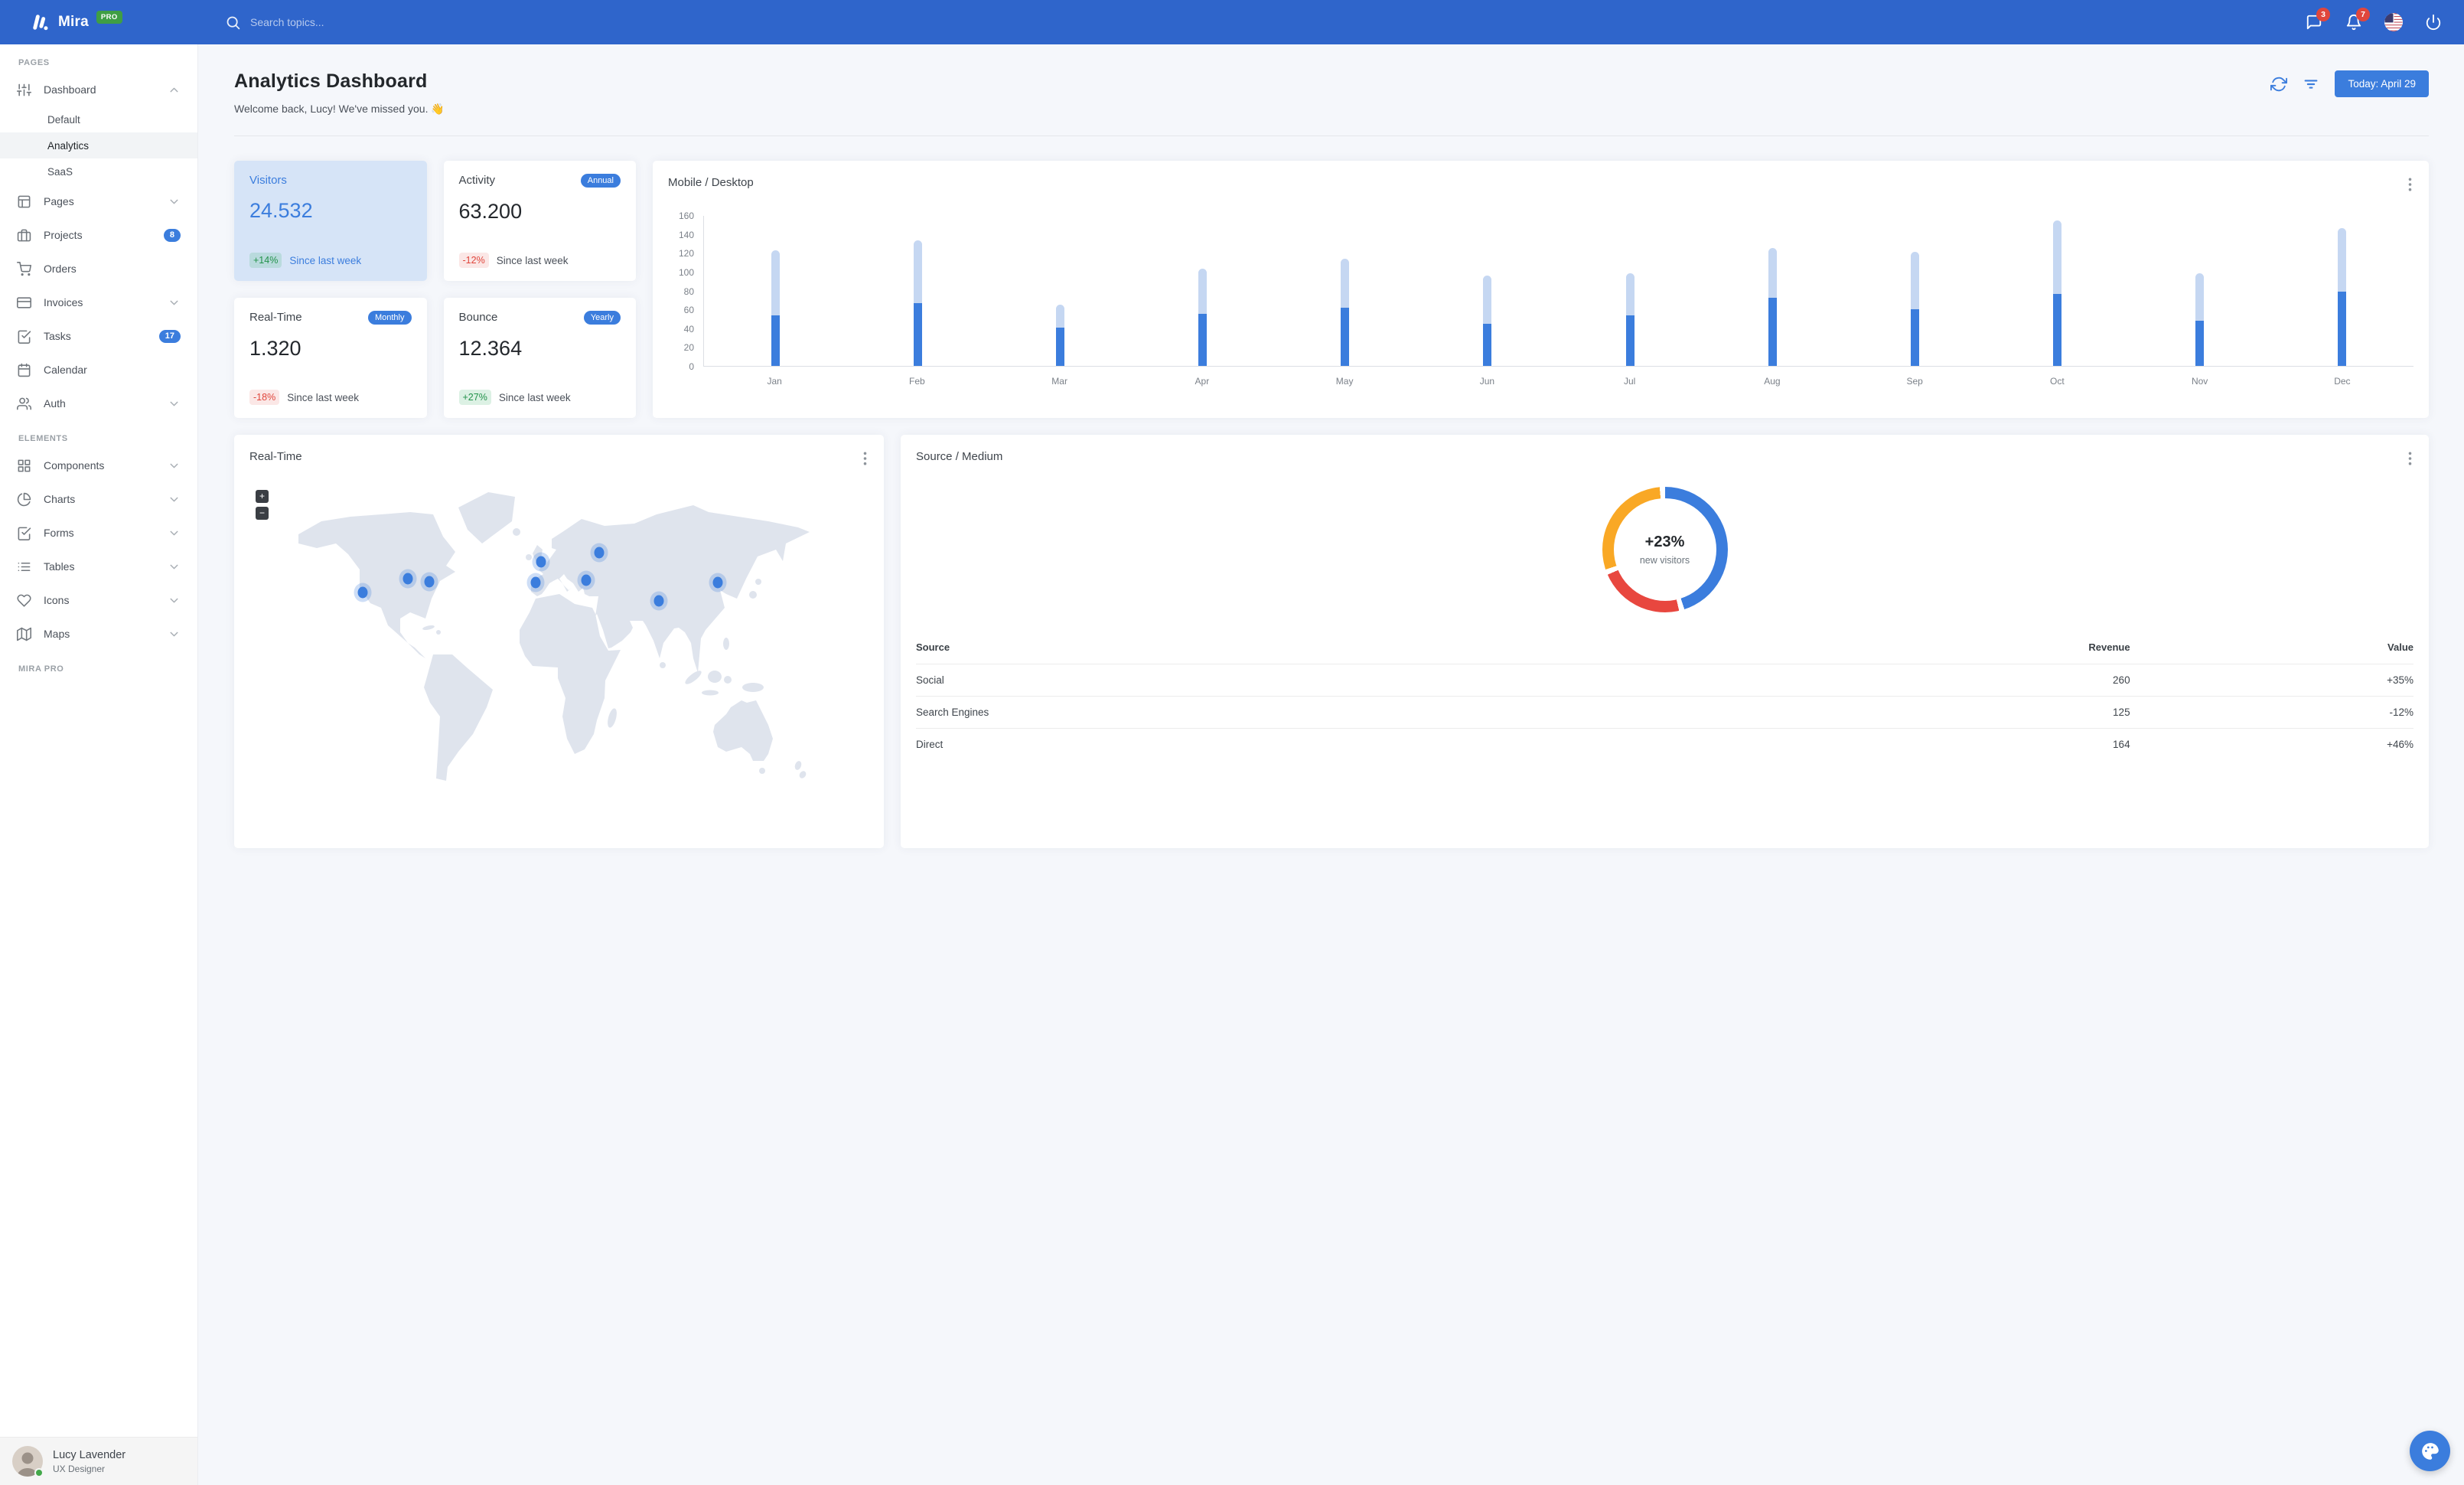 The height and width of the screenshot is (1485, 2464). What do you see at coordinates (41, 669) in the screenshot?
I see `sidebar-section-mira-pro: MIRA PRO` at bounding box center [41, 669].